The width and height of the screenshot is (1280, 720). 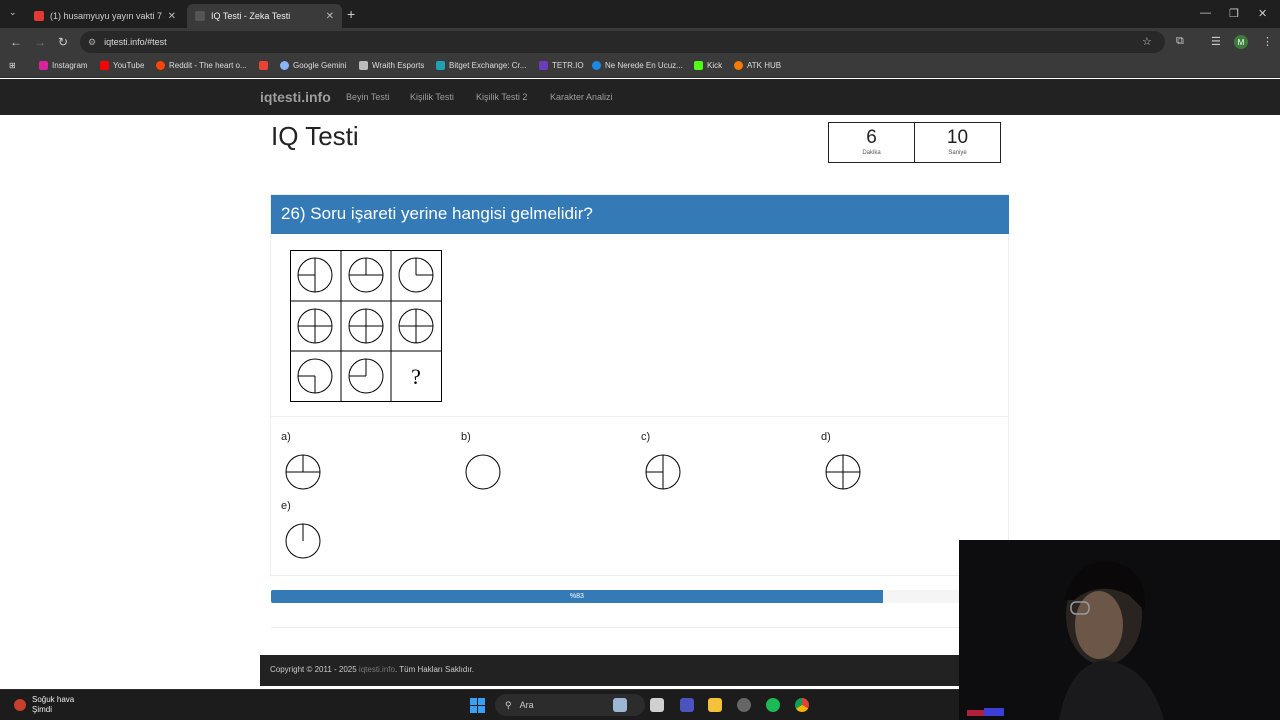 I want to click on atkhub-icon, so click(x=738, y=65).